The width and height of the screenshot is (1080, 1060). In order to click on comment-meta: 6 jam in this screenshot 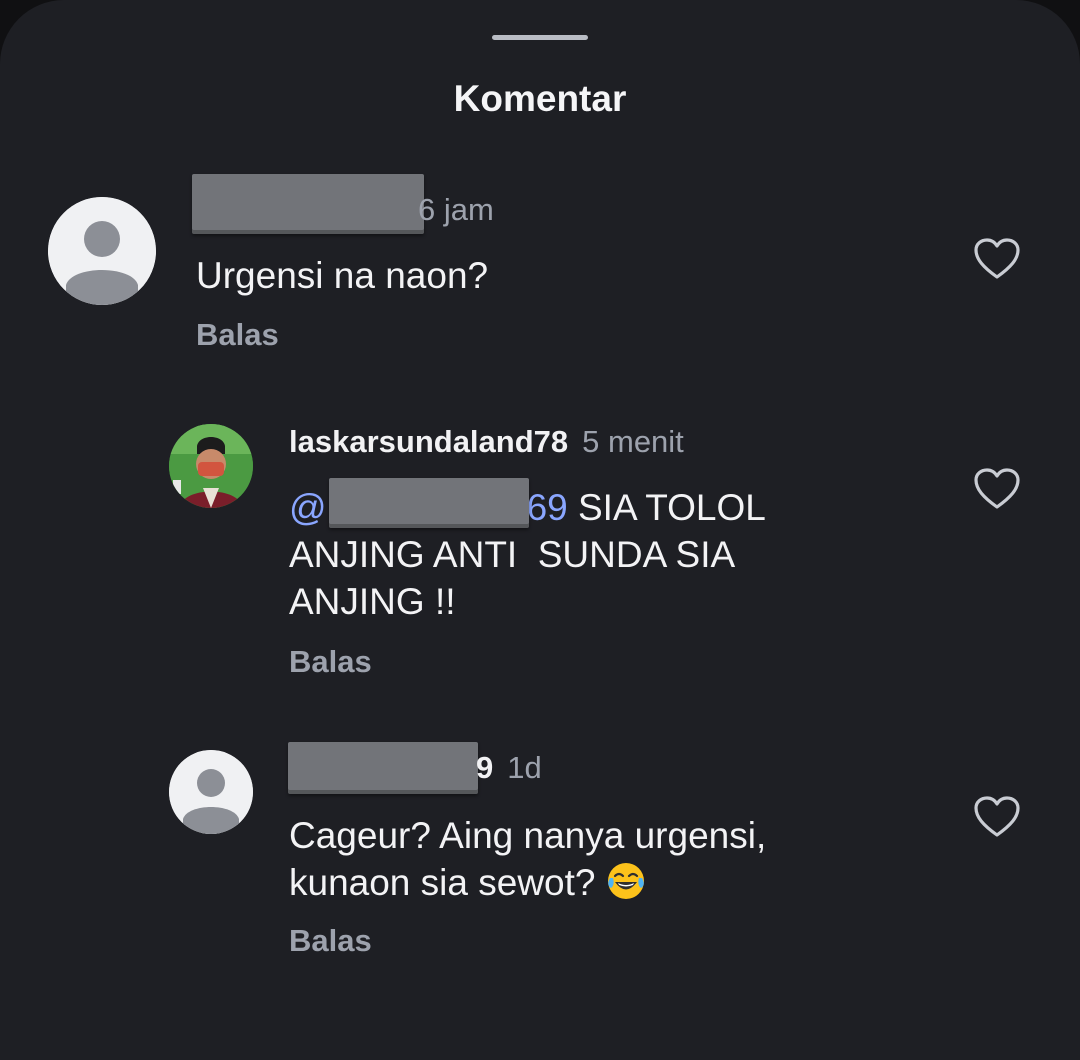, I will do `click(456, 210)`.